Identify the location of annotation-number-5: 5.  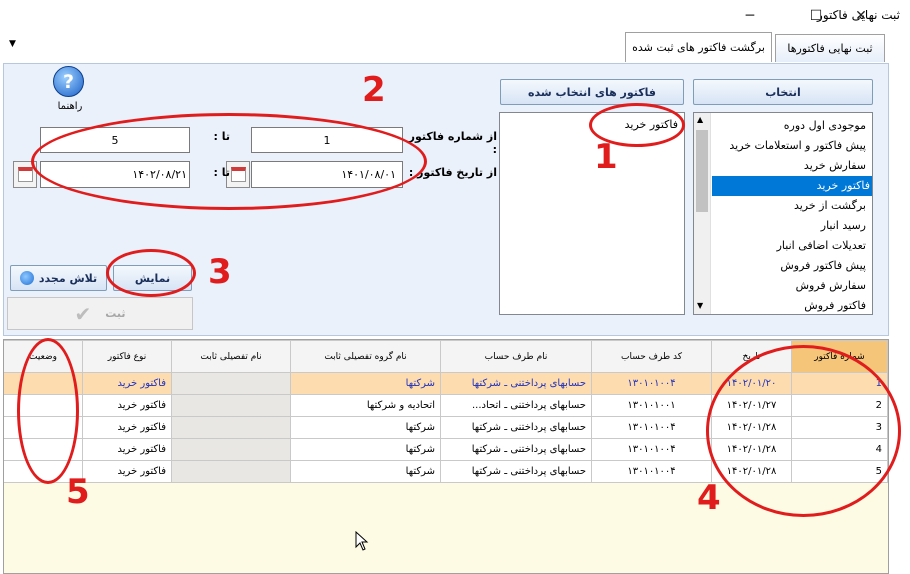
(78, 492).